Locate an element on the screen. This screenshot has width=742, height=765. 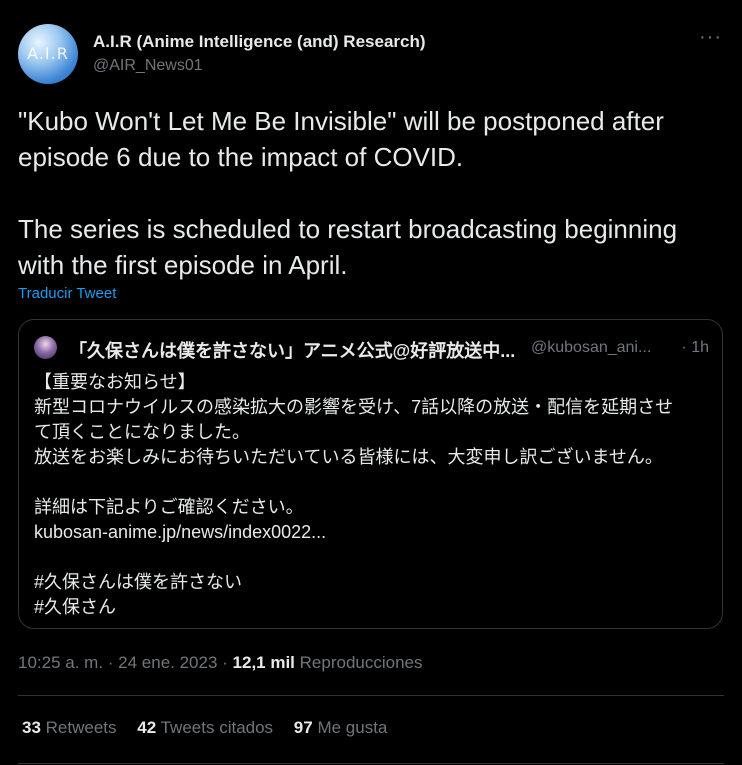
tweet-timestamp: 10:25 a. m. · 24 ene. 2023 · is located at coordinates (125, 662).